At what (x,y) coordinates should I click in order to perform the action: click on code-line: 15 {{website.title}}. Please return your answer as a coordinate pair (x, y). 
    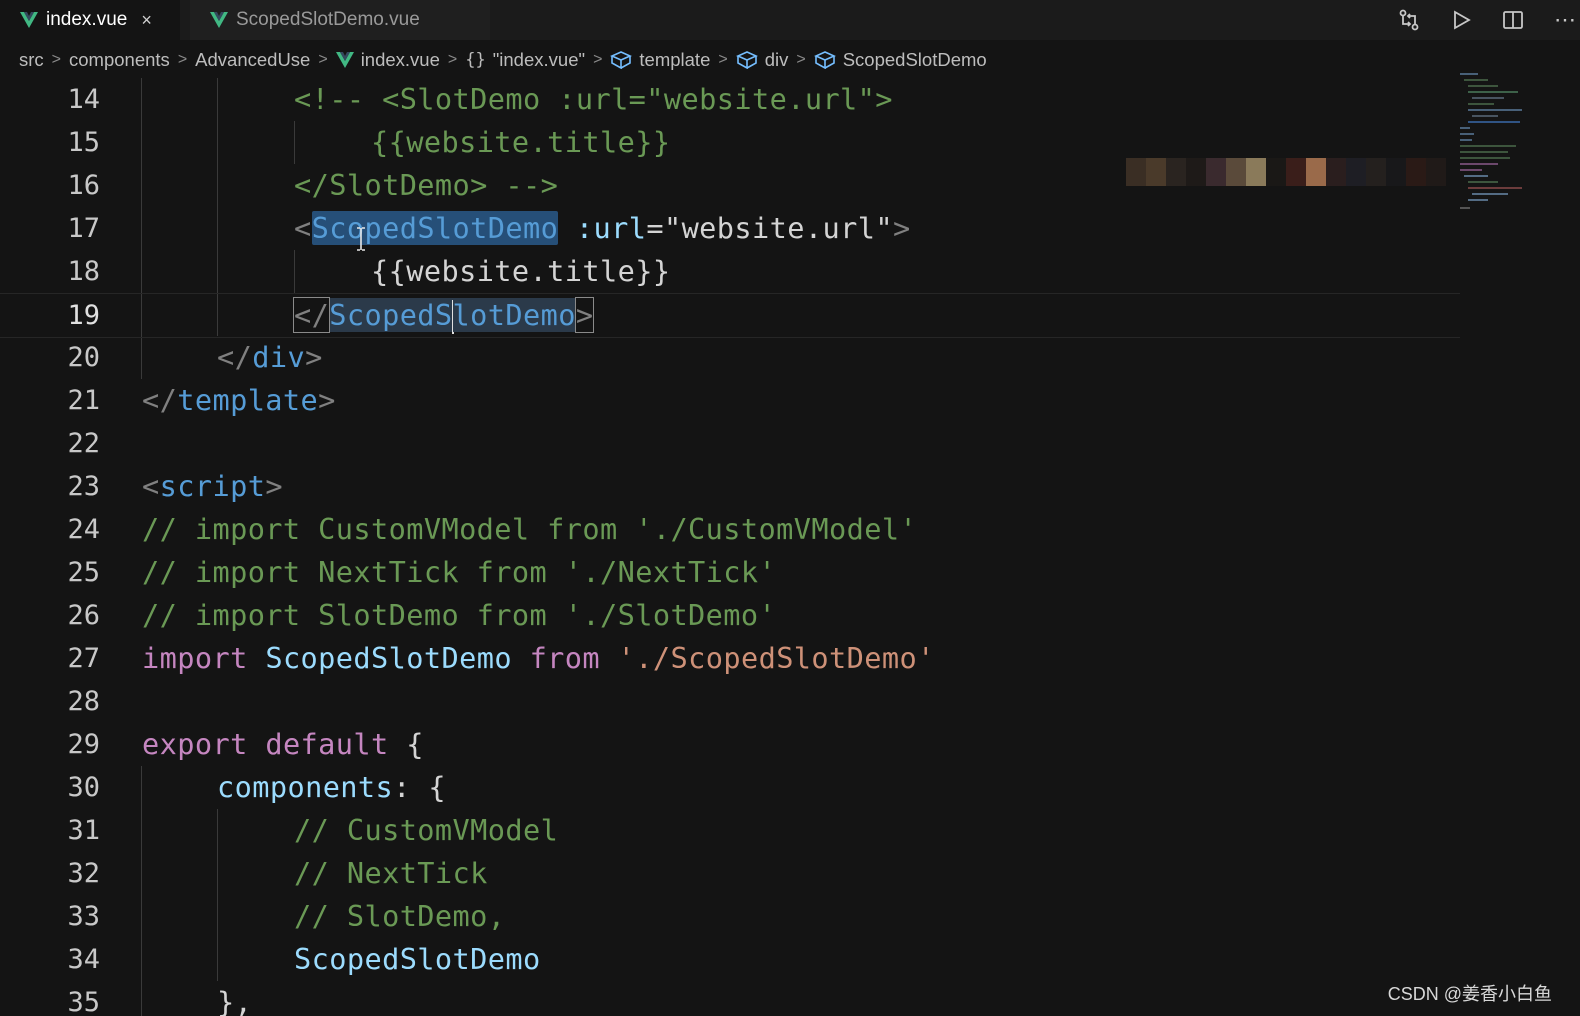
    Looking at the image, I should click on (730, 142).